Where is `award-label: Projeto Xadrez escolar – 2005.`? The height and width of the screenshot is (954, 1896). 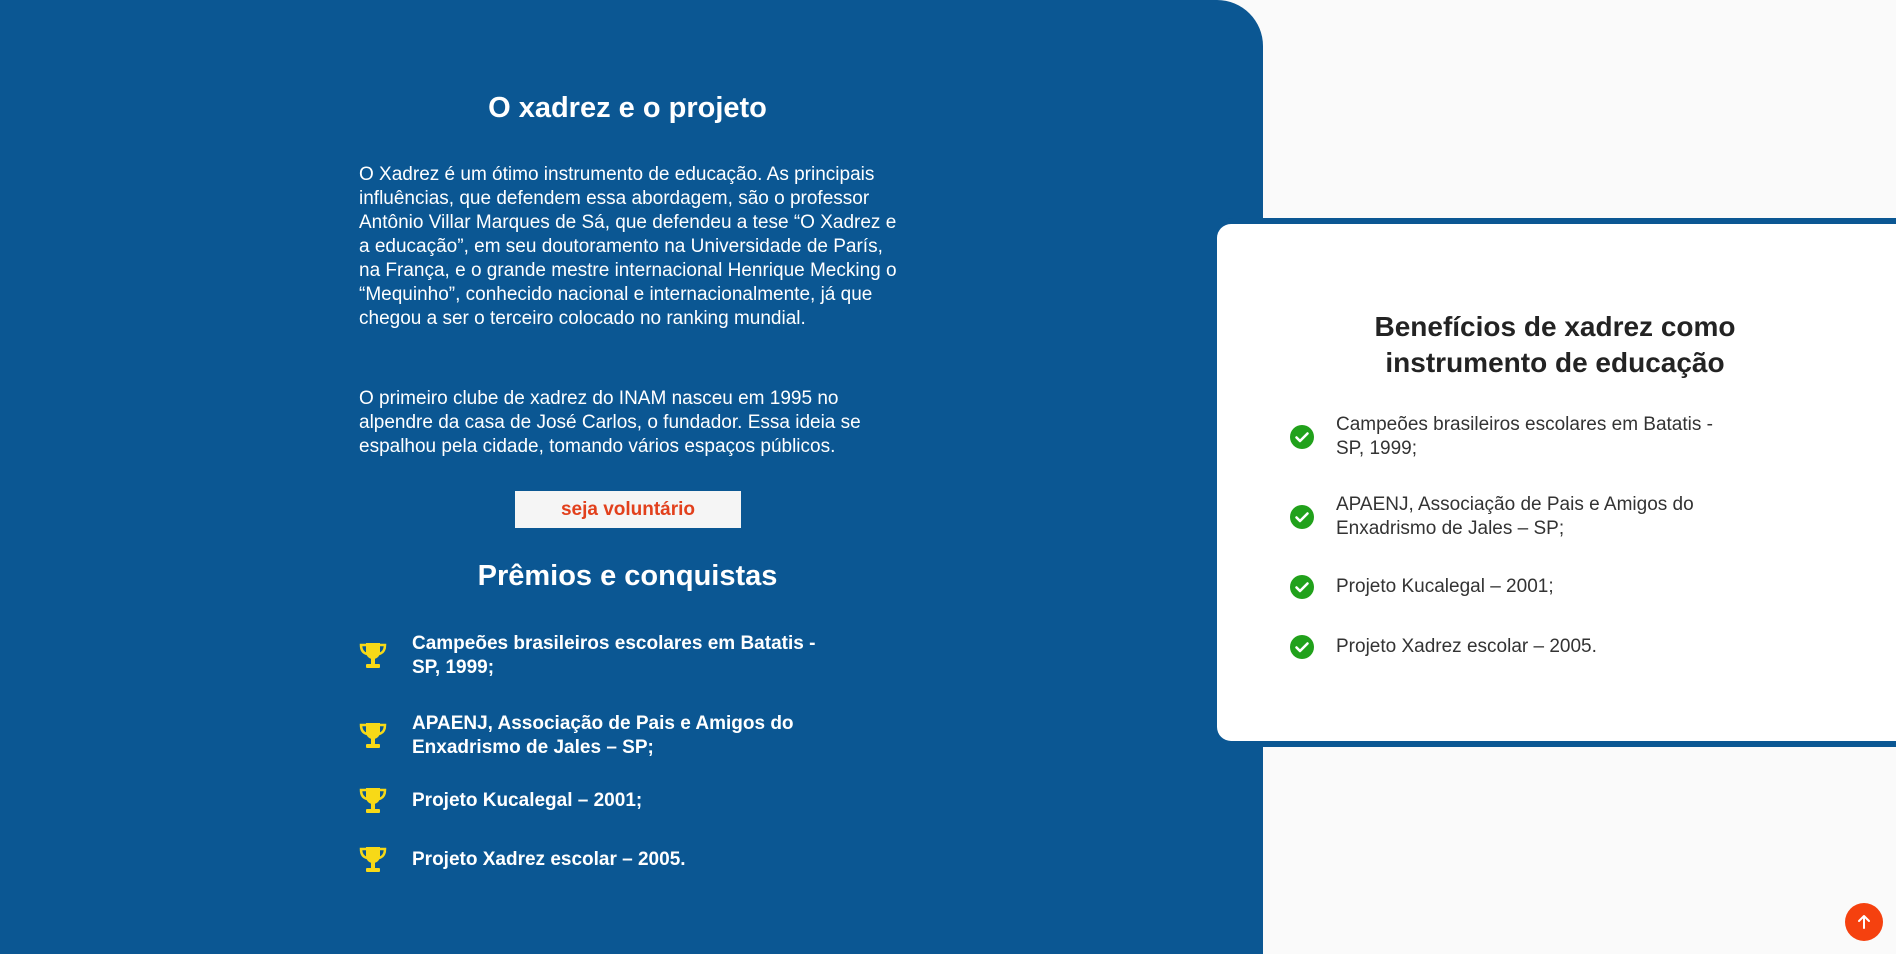 award-label: Projeto Xadrez escolar – 2005. is located at coordinates (549, 859).